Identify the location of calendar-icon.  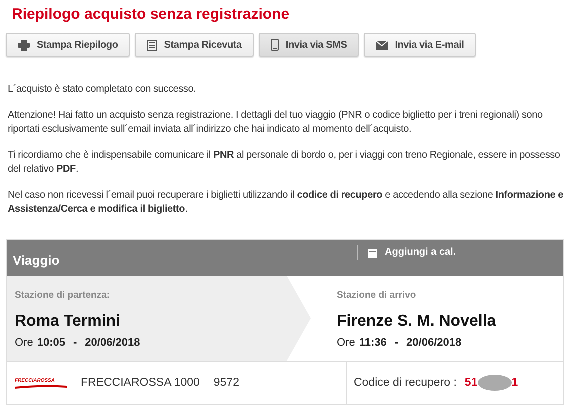
(372, 253).